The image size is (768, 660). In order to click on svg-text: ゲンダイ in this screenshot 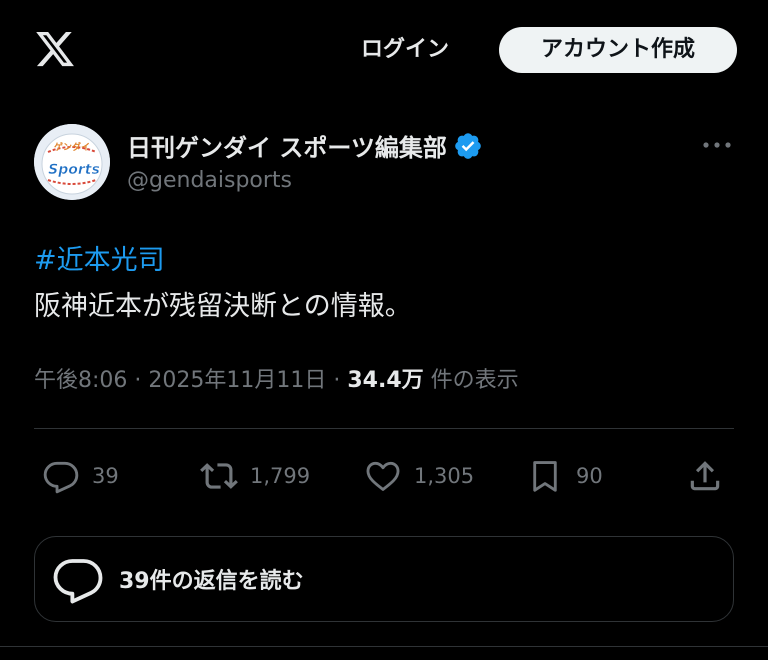, I will do `click(72, 147)`.